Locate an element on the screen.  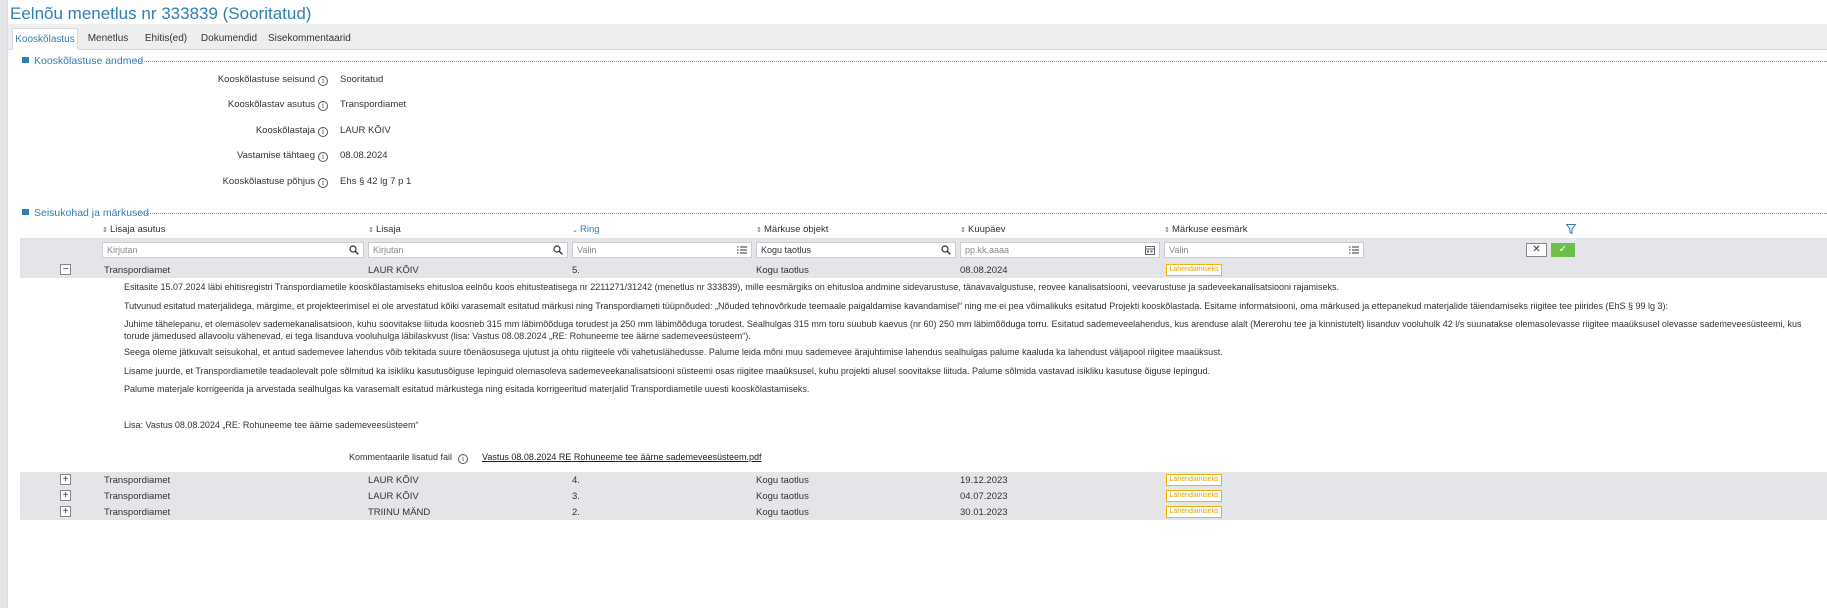
filter-ring: Valin is located at coordinates (662, 250).